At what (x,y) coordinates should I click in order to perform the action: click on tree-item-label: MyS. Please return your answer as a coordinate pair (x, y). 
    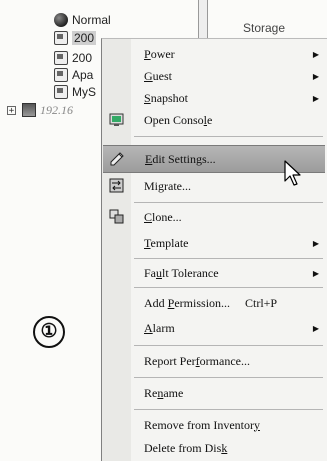
    Looking at the image, I should click on (84, 92).